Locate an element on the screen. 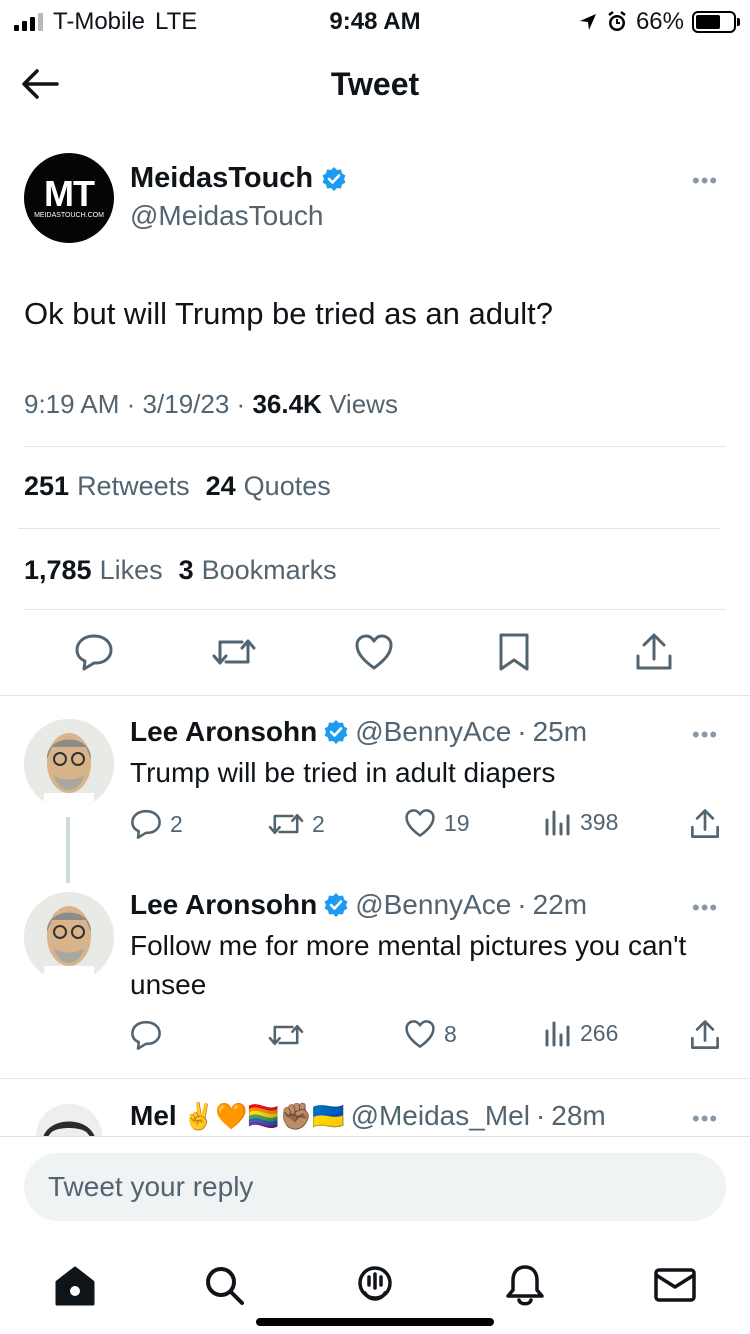 Image resolution: width=750 pixels, height=1334 pixels. reply-retweet-button: 2 is located at coordinates (296, 824).